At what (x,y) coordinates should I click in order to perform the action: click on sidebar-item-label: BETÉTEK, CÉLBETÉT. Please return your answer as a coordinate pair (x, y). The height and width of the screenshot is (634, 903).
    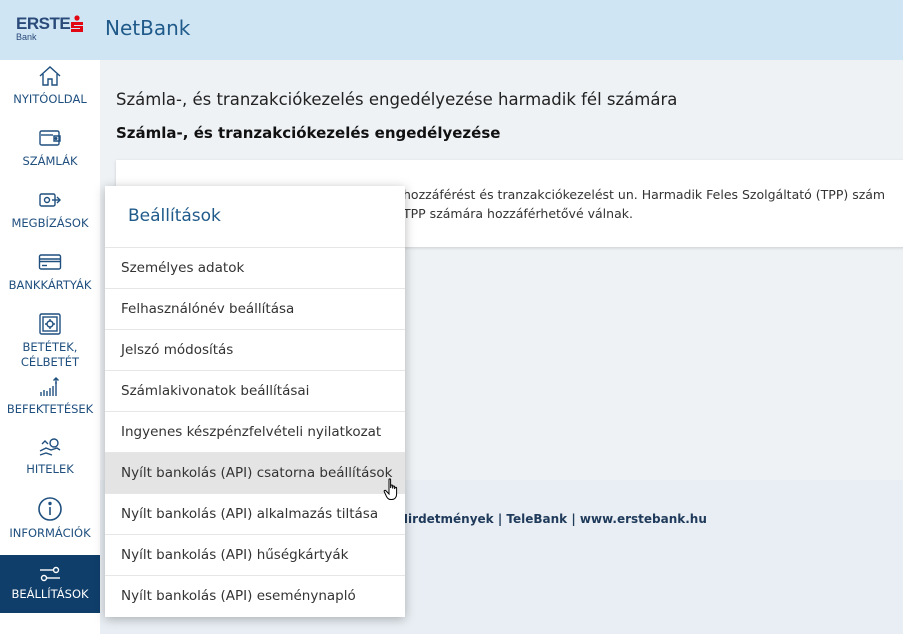
    Looking at the image, I should click on (50, 354).